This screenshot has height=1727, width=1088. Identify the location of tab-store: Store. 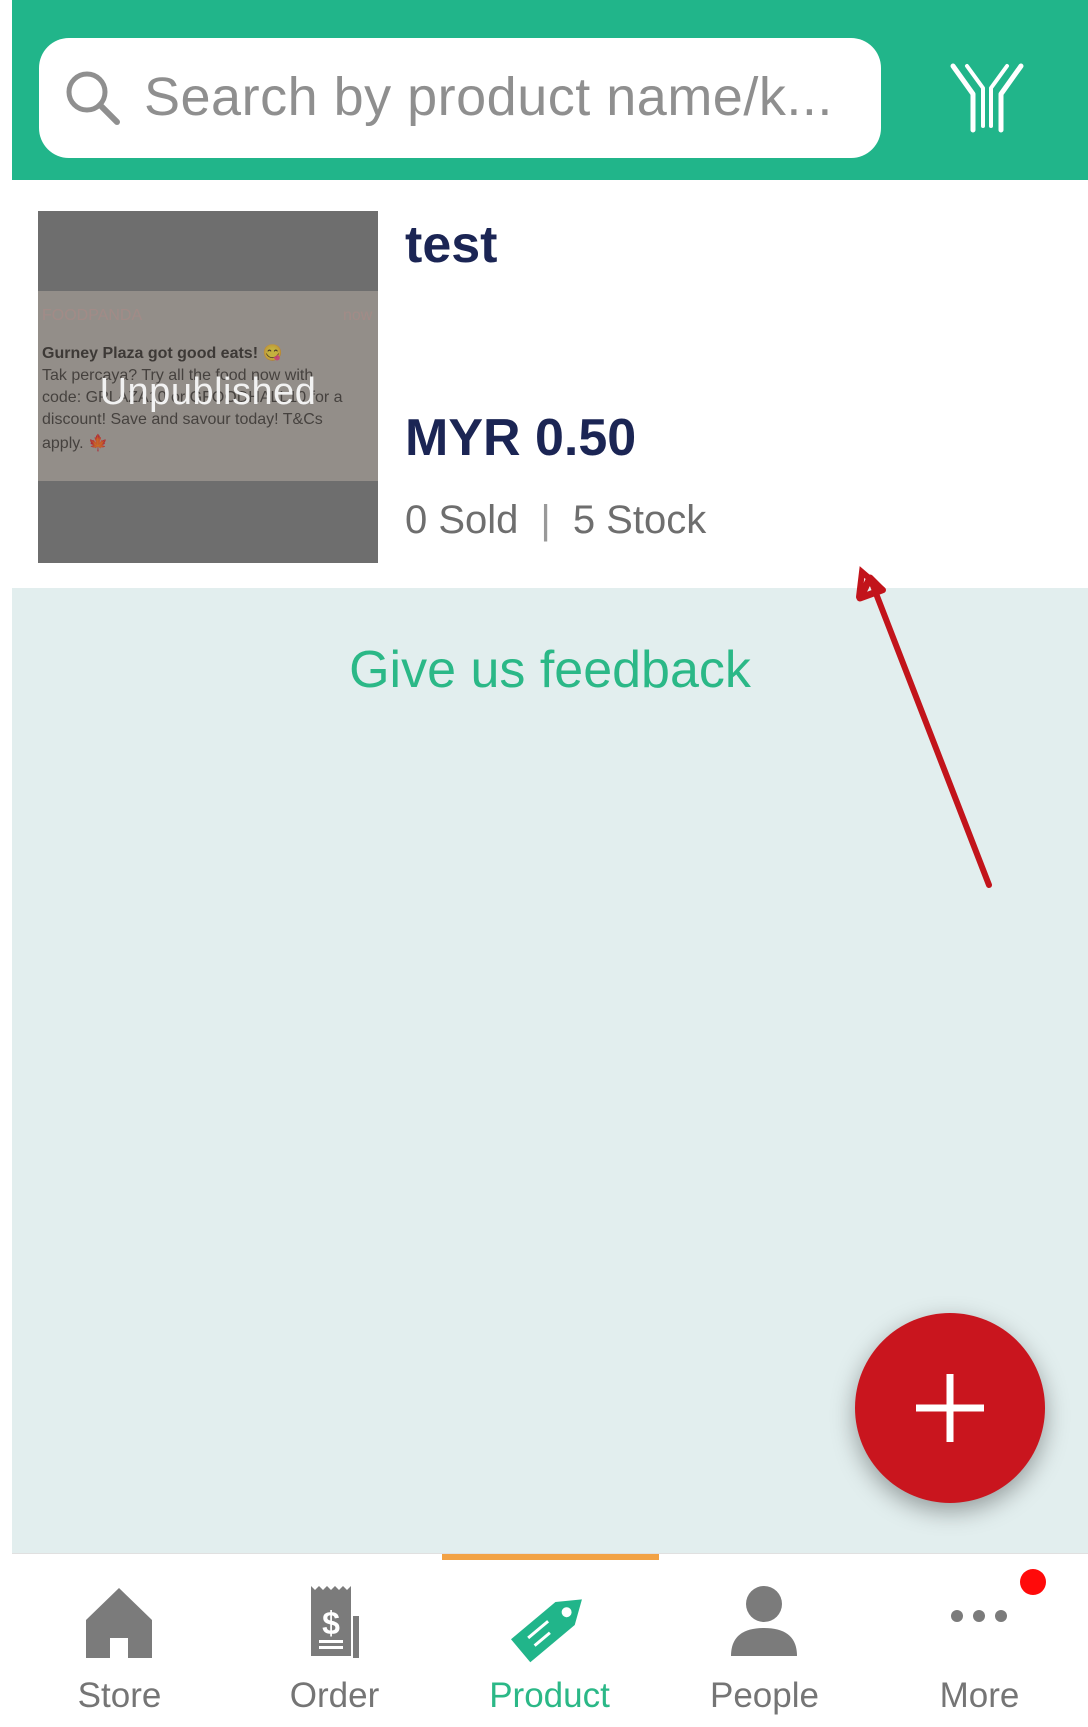
(119, 1640).